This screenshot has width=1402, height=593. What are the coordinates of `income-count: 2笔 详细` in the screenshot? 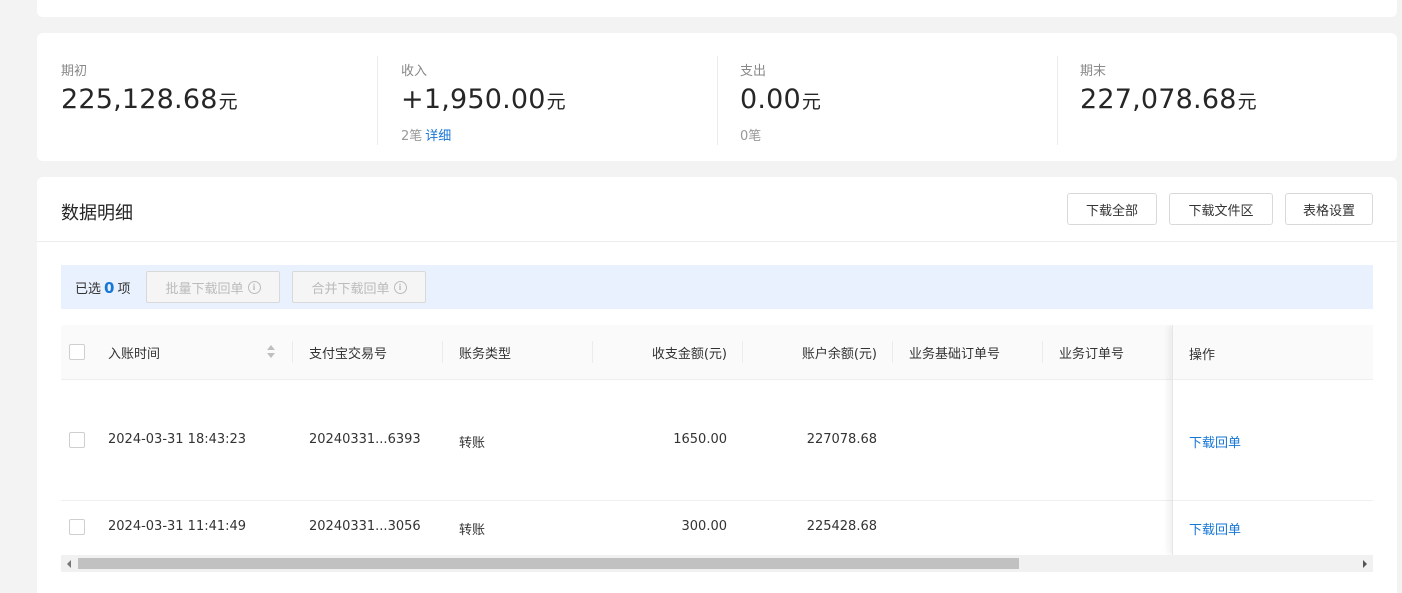 It's located at (426, 136).